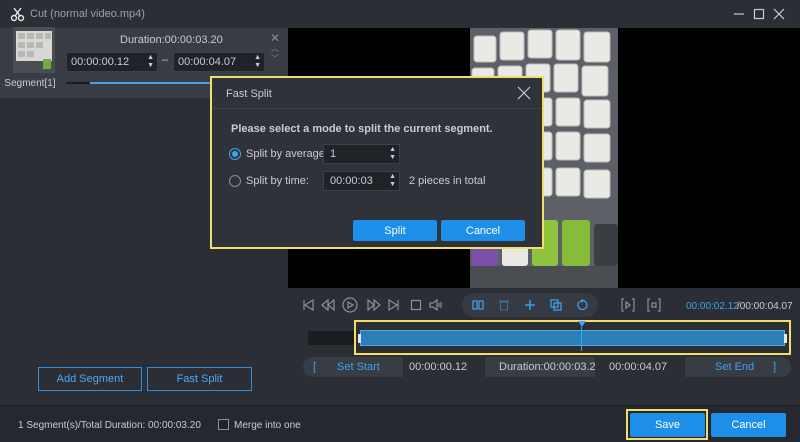  What do you see at coordinates (400, 14) in the screenshot?
I see `title-bar: Cut (normal video.mp4)` at bounding box center [400, 14].